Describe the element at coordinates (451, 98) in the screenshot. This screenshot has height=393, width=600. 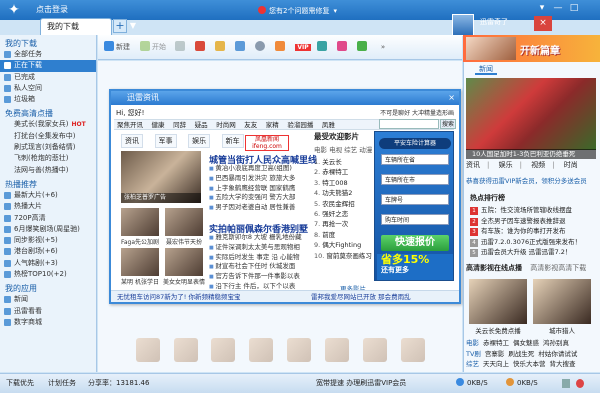
I see `close-icon: ×` at that location.